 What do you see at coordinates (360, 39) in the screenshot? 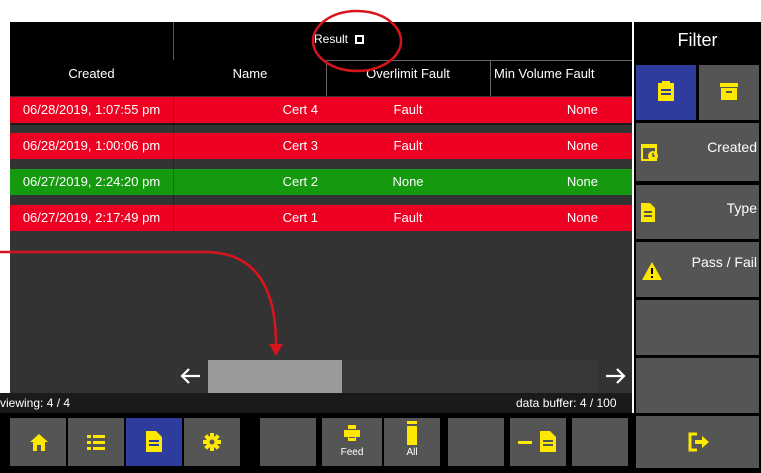
I see `square-bullet-icon` at bounding box center [360, 39].